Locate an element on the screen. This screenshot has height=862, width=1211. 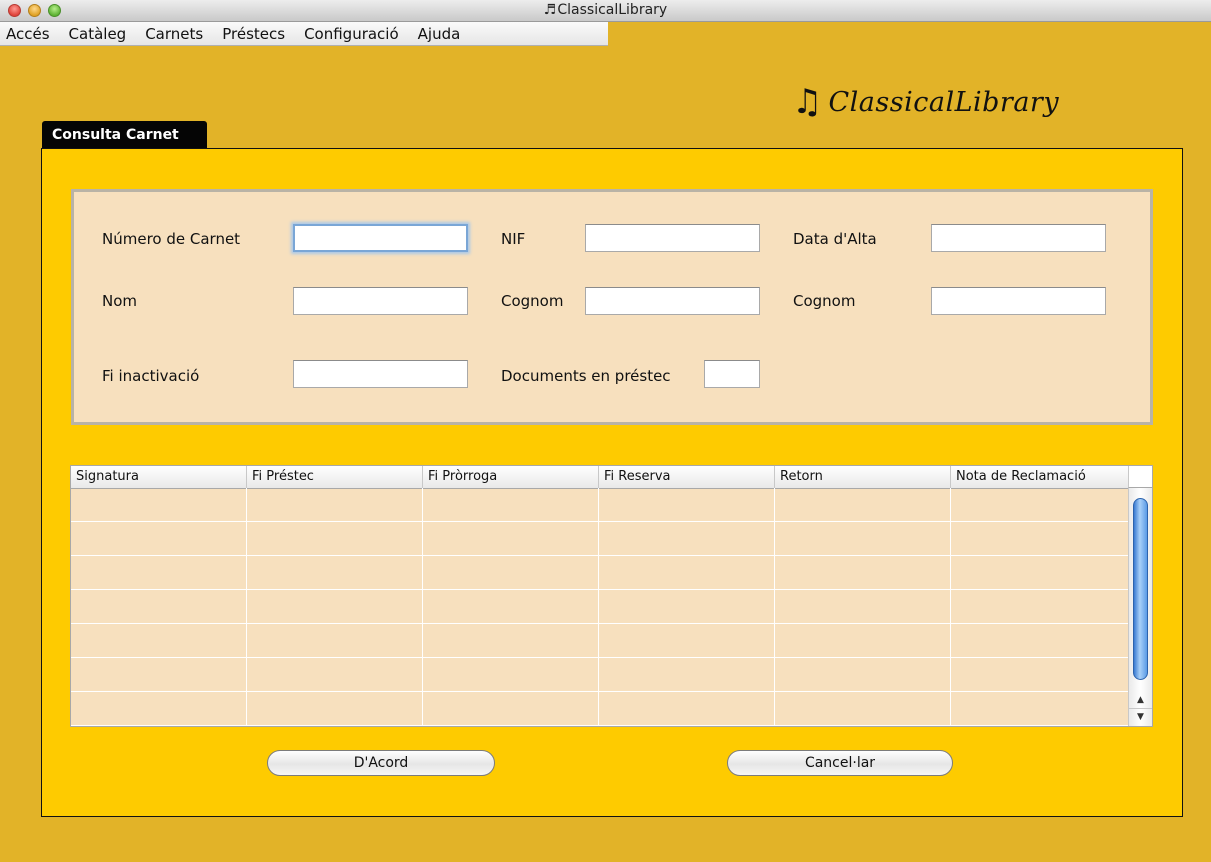
window-title: ♬ClassicalLibrary is located at coordinates (605, 10).